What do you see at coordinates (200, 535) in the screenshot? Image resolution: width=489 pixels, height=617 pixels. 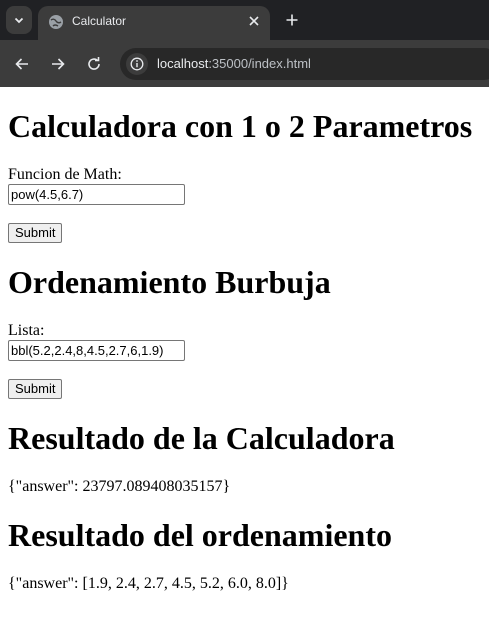 I see `sort-result-heading: Resultado del ordenamiento` at bounding box center [200, 535].